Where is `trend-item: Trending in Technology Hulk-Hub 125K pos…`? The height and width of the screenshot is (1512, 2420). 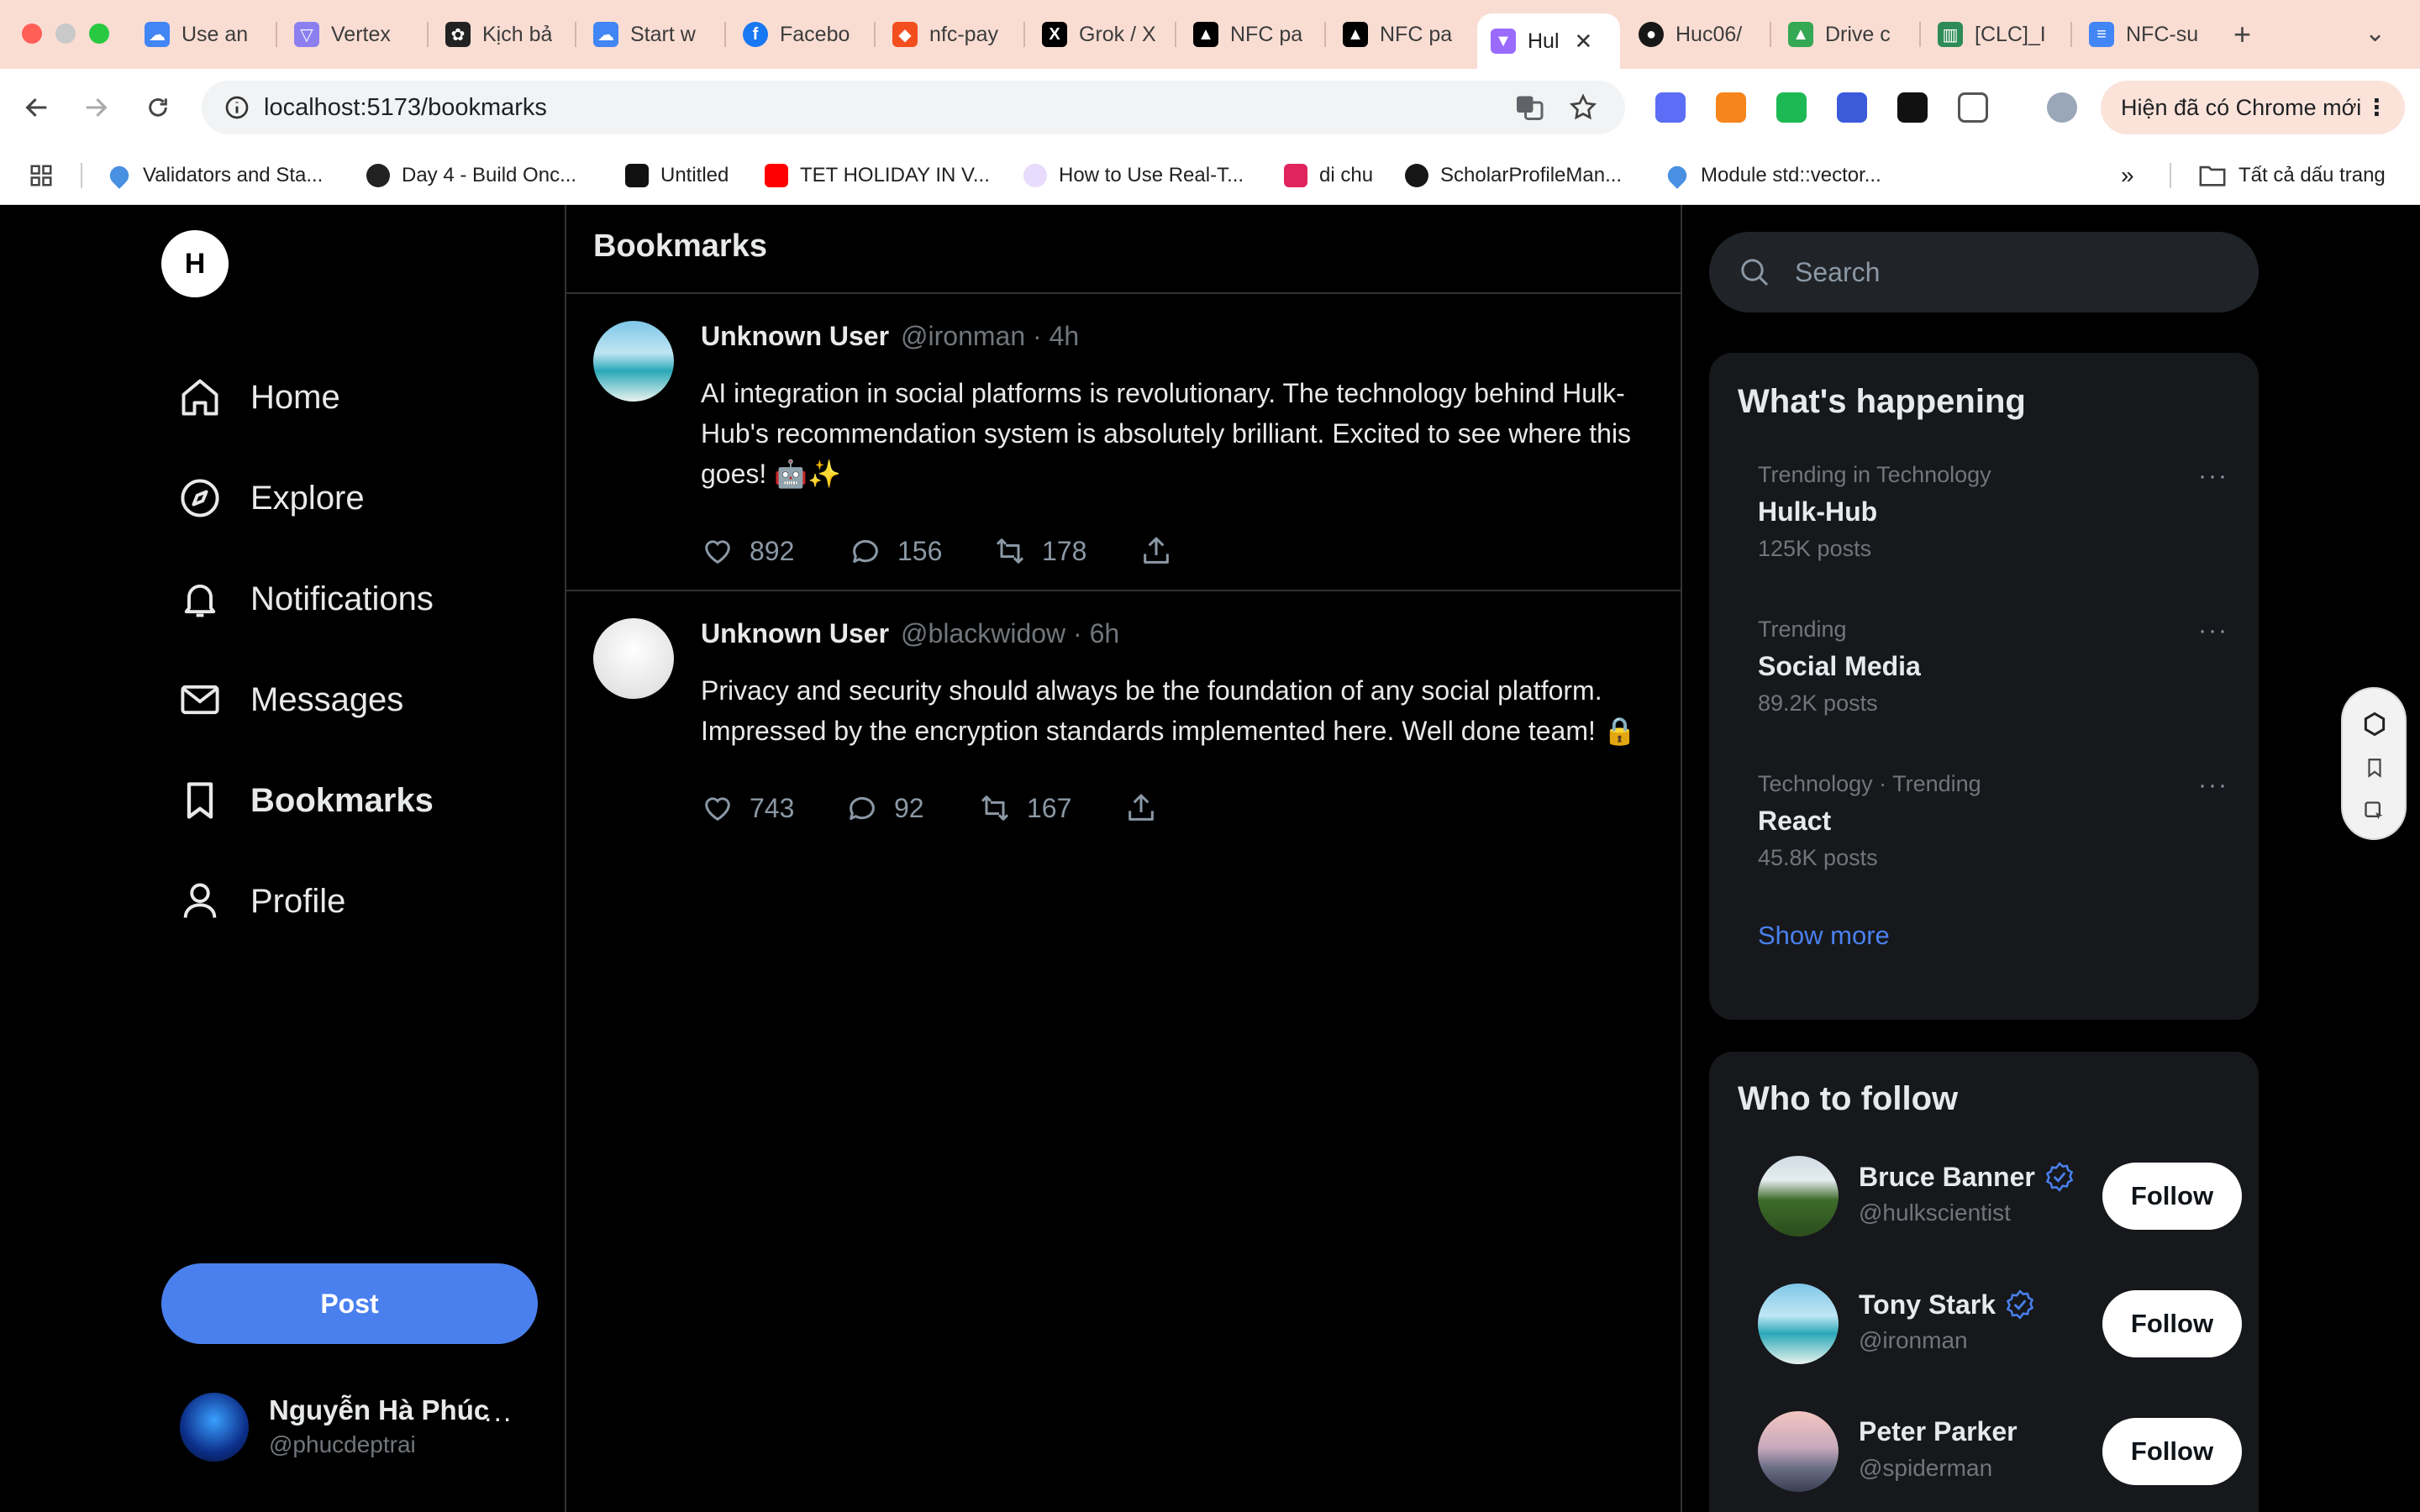
trend-item: Trending in Technology Hulk-Hub 125K pos… is located at coordinates (1993, 512).